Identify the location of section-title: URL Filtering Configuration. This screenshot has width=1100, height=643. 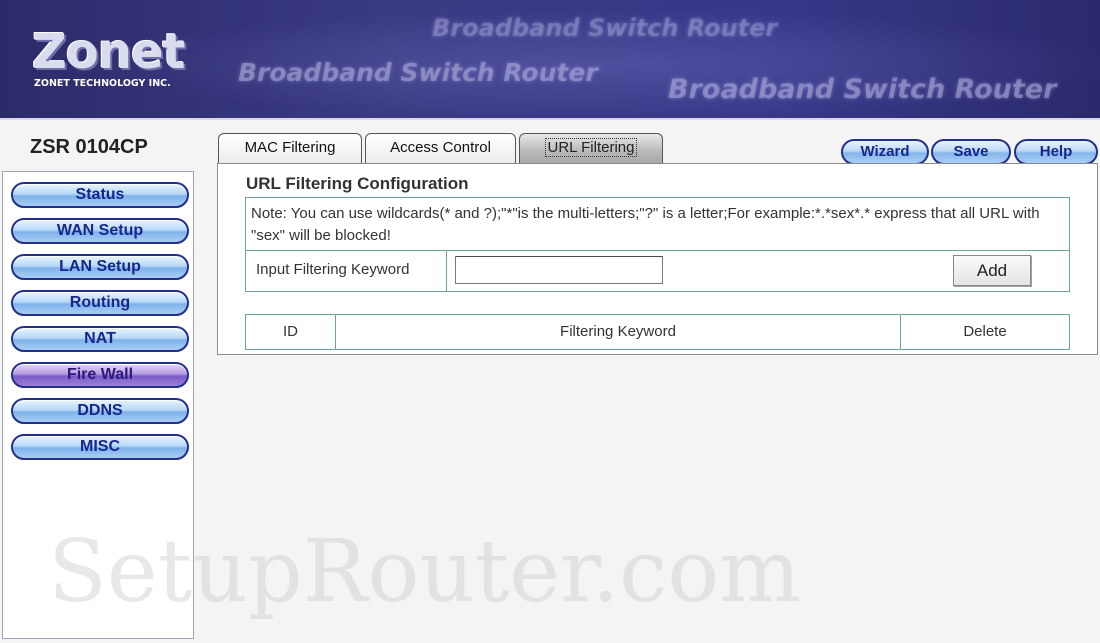
(357, 183).